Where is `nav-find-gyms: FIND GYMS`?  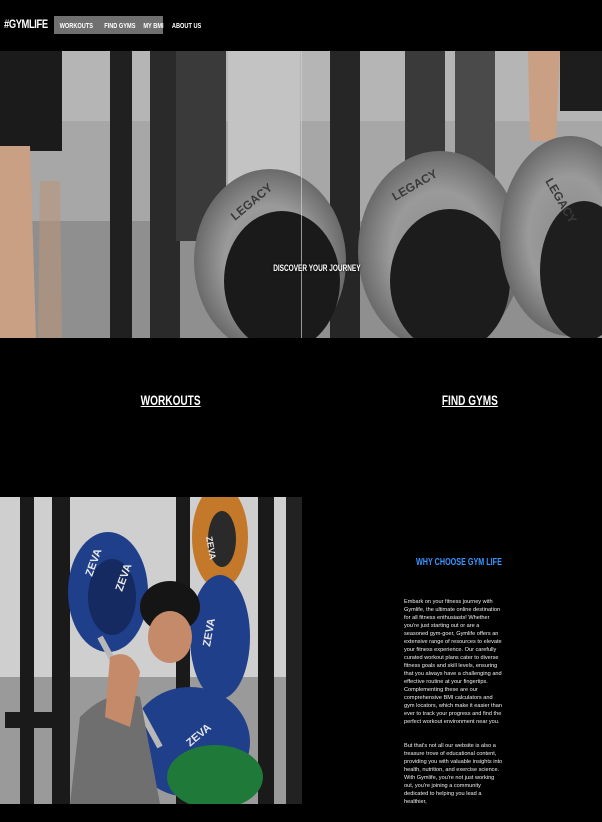 nav-find-gyms: FIND GYMS is located at coordinates (119, 25).